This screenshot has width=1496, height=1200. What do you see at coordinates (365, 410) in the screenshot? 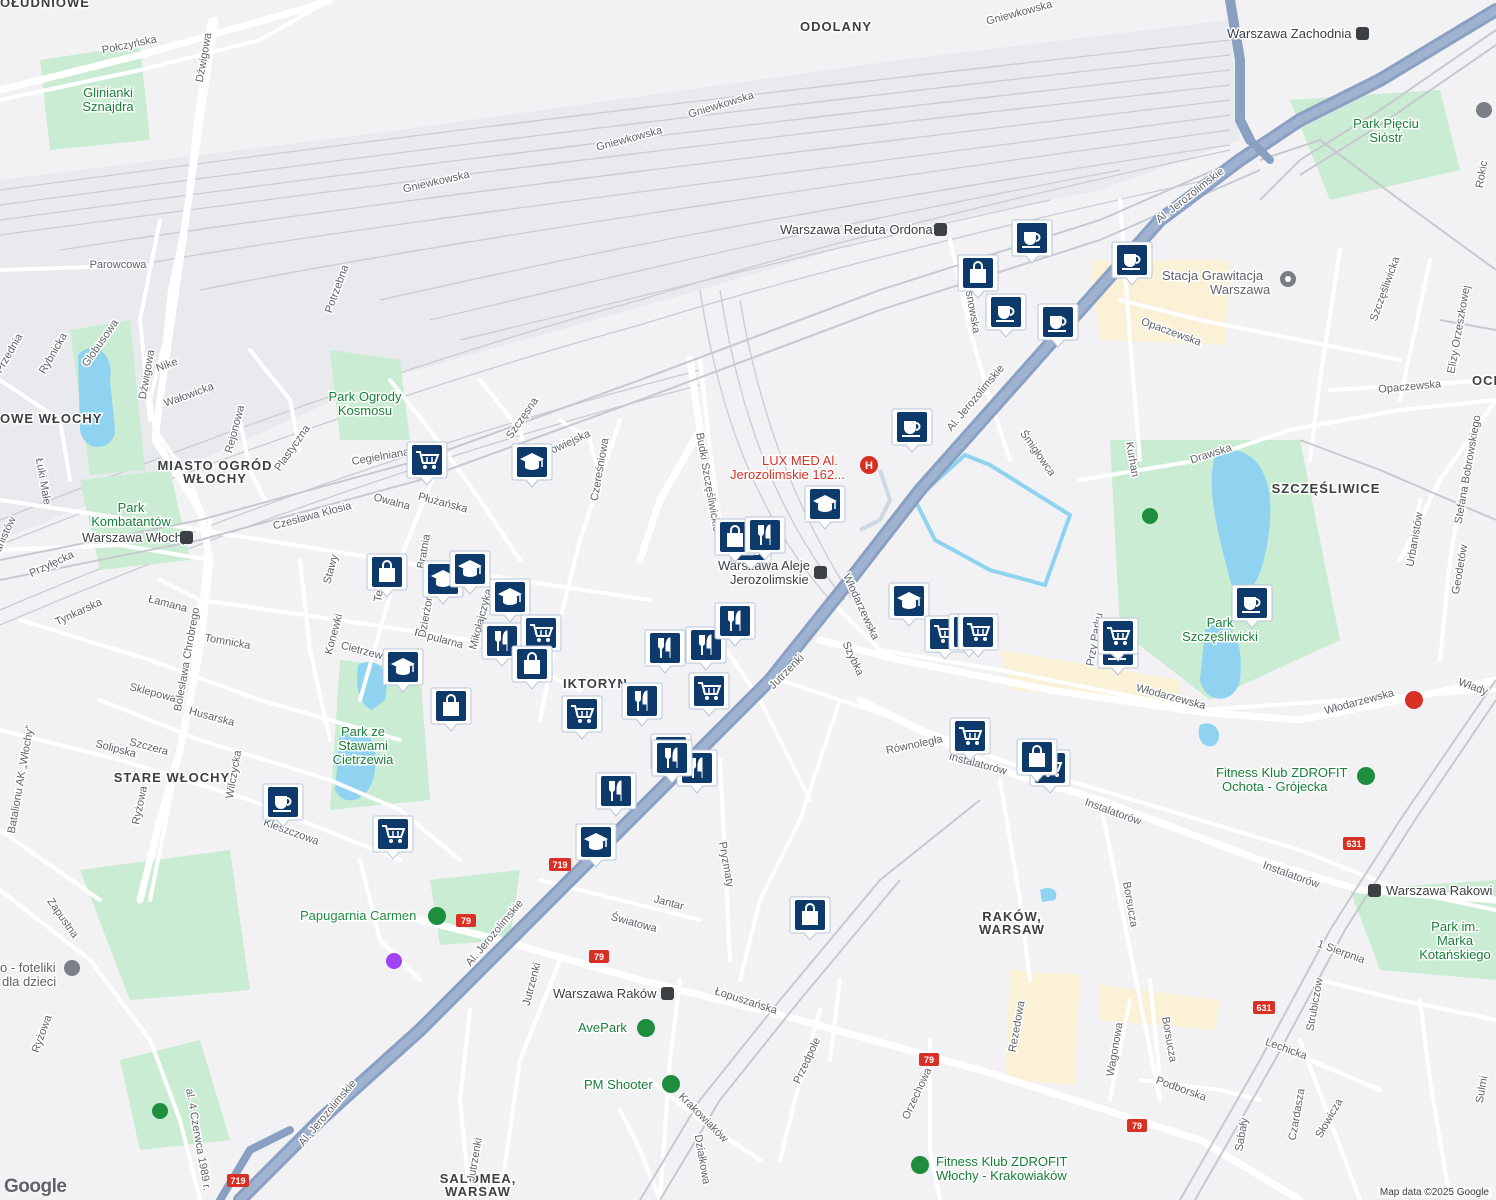
I see `park-label: Kosmosu` at bounding box center [365, 410].